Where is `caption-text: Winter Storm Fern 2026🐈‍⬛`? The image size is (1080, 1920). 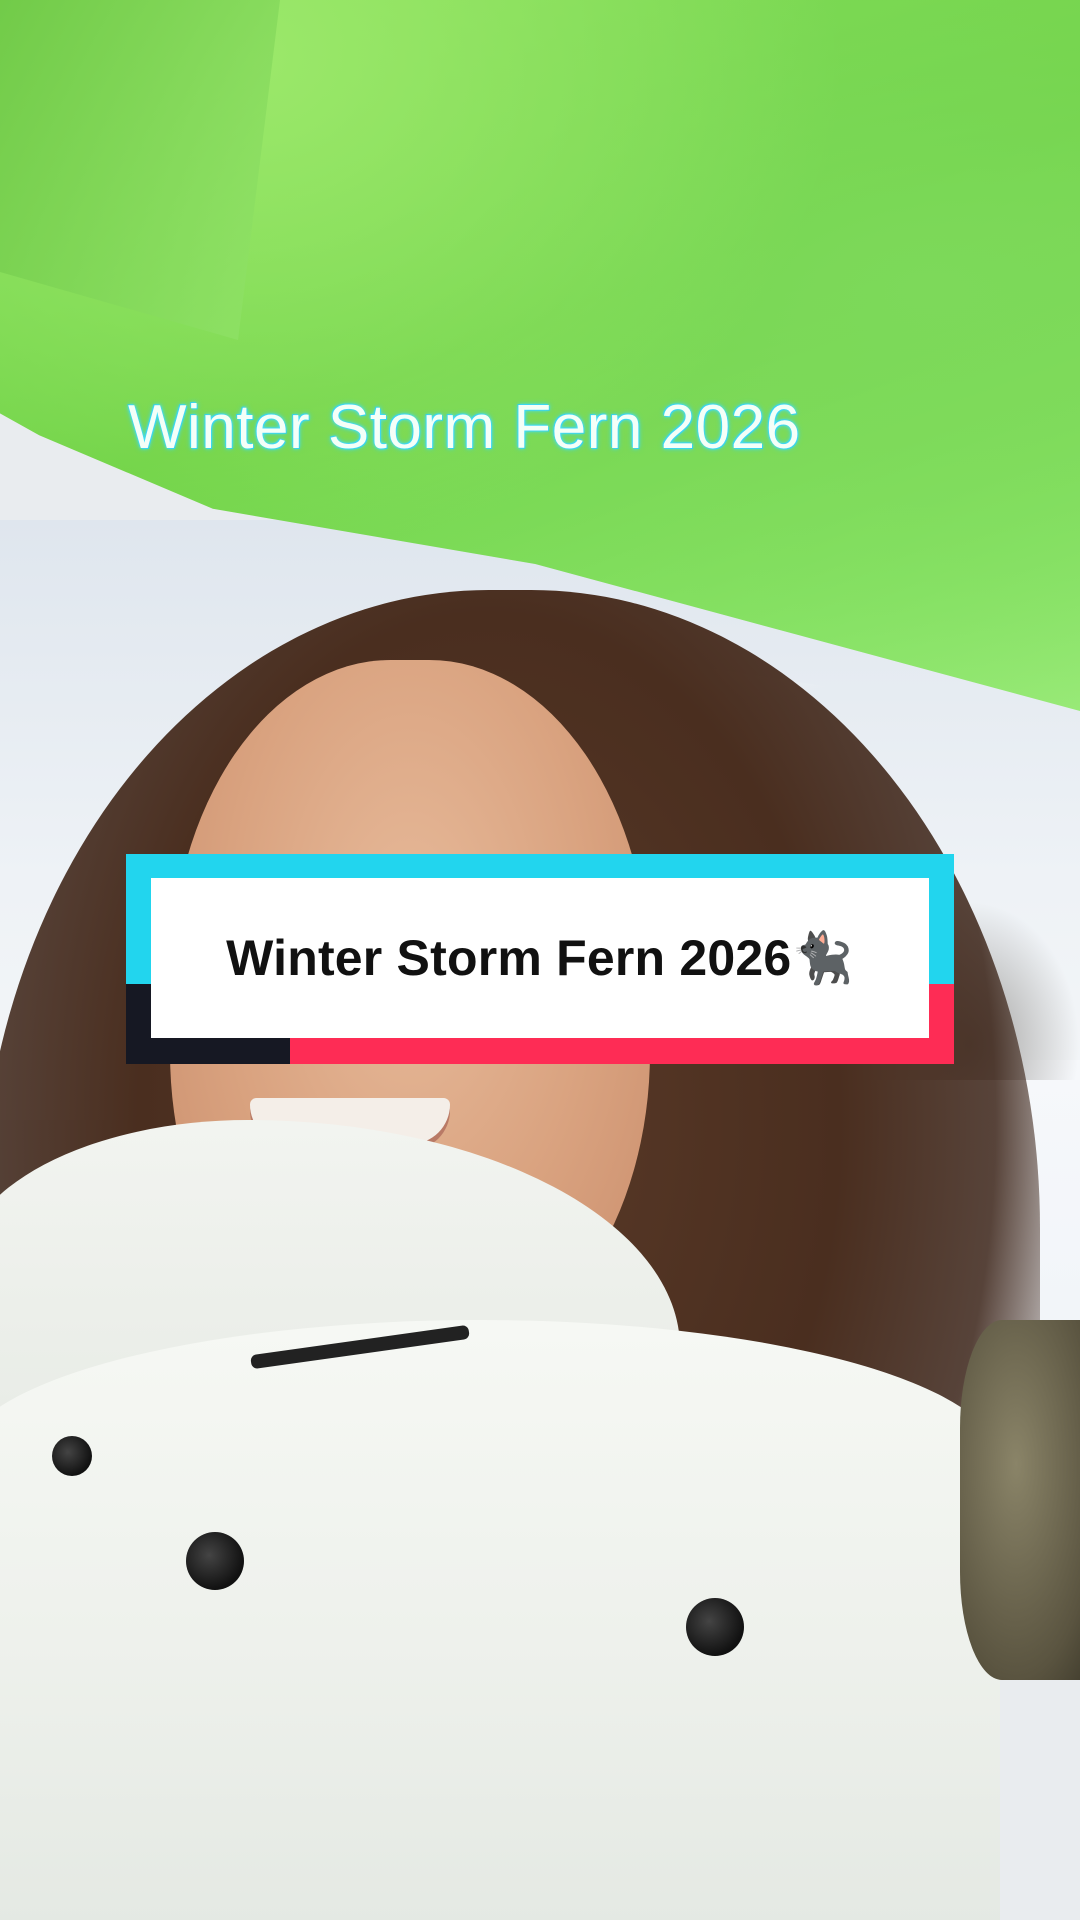 caption-text: Winter Storm Fern 2026🐈‍⬛ is located at coordinates (540, 957).